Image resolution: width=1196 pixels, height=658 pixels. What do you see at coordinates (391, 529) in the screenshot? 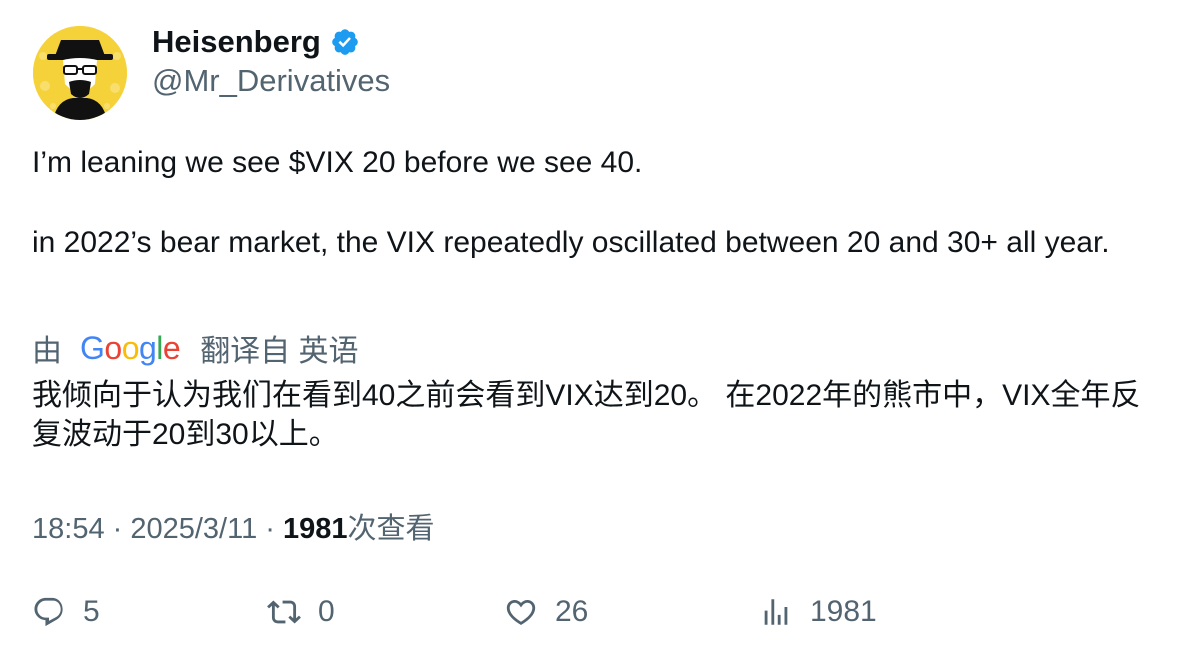
I see `views-label: 次查看` at bounding box center [391, 529].